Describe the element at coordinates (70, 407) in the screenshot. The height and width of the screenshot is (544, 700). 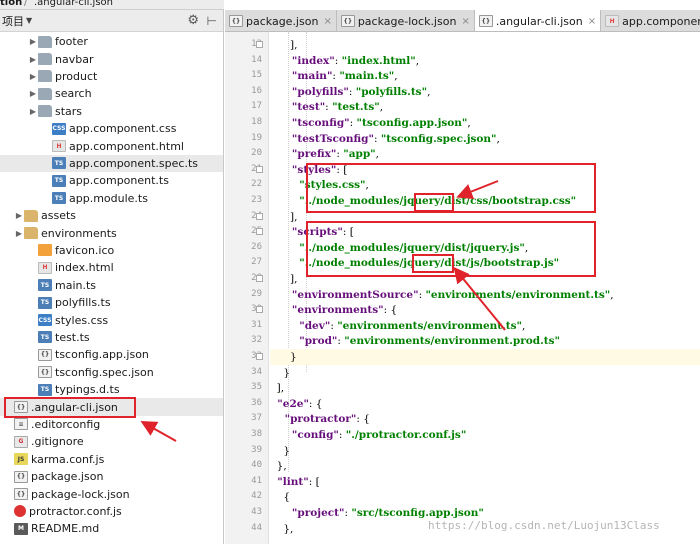
I see `annotation-box-angular-cli` at that location.